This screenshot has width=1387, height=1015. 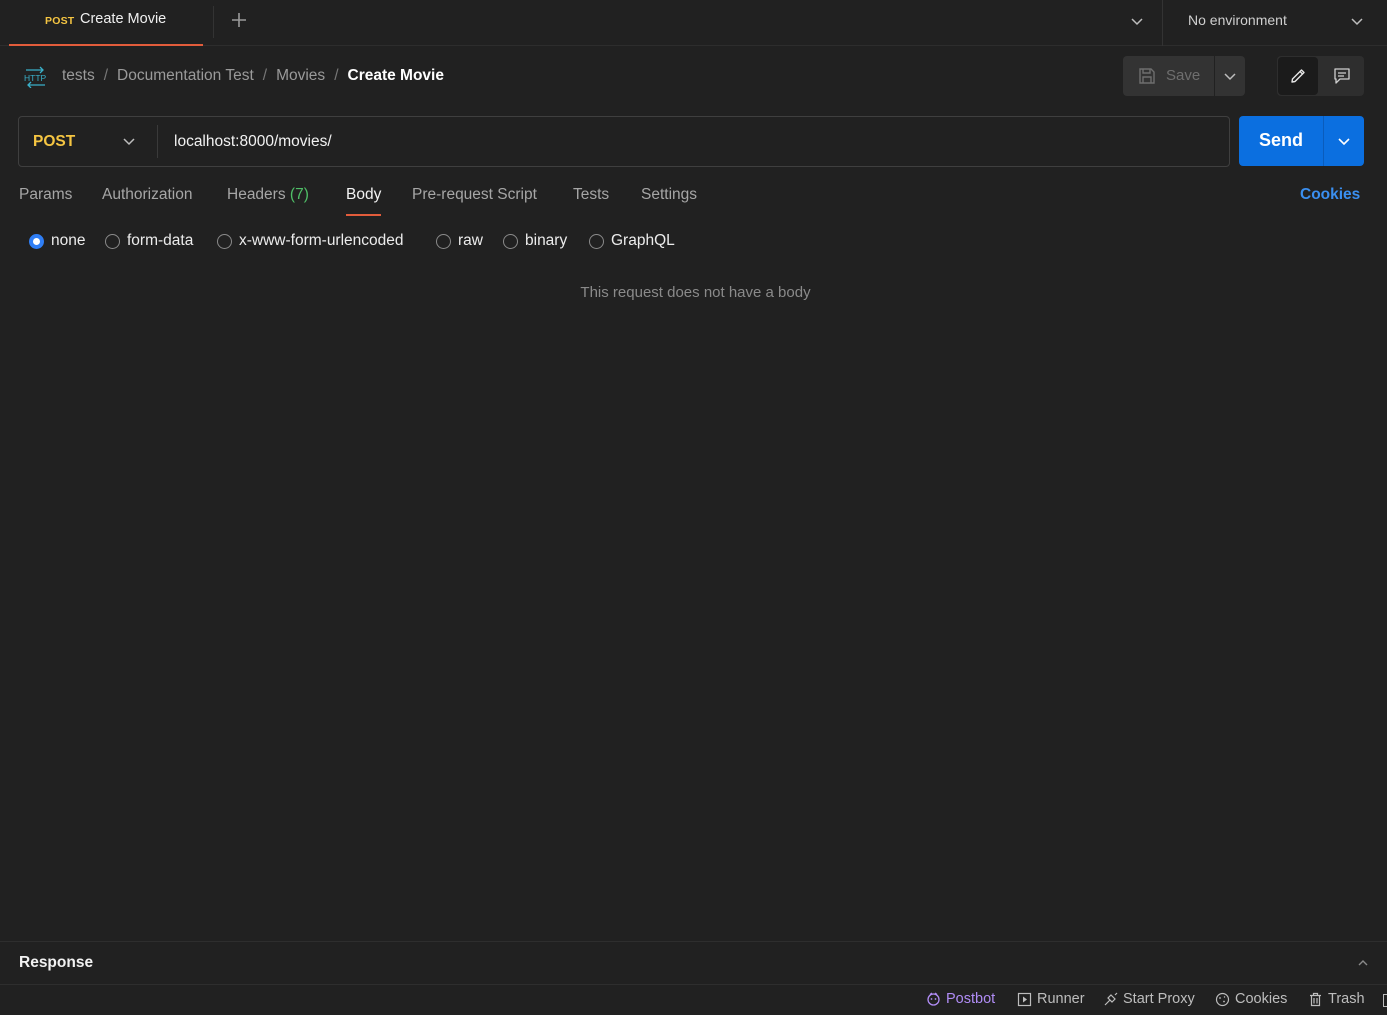 I want to click on body-type-binary: binary, so click(x=535, y=241).